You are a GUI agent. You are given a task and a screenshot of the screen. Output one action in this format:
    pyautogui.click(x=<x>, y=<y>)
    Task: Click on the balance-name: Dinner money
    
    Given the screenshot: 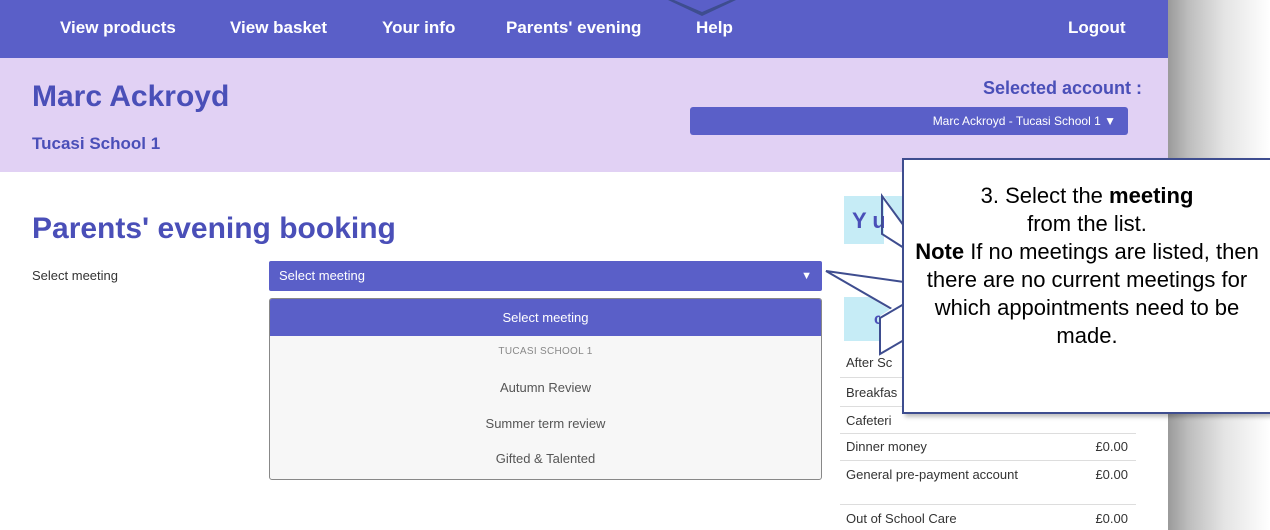 What is the action you would take?
    pyautogui.click(x=886, y=446)
    